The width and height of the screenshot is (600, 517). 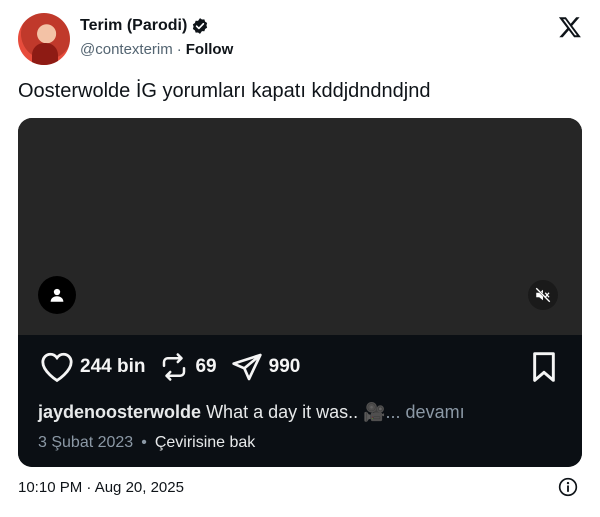 What do you see at coordinates (44, 39) in the screenshot?
I see `author-avatar` at bounding box center [44, 39].